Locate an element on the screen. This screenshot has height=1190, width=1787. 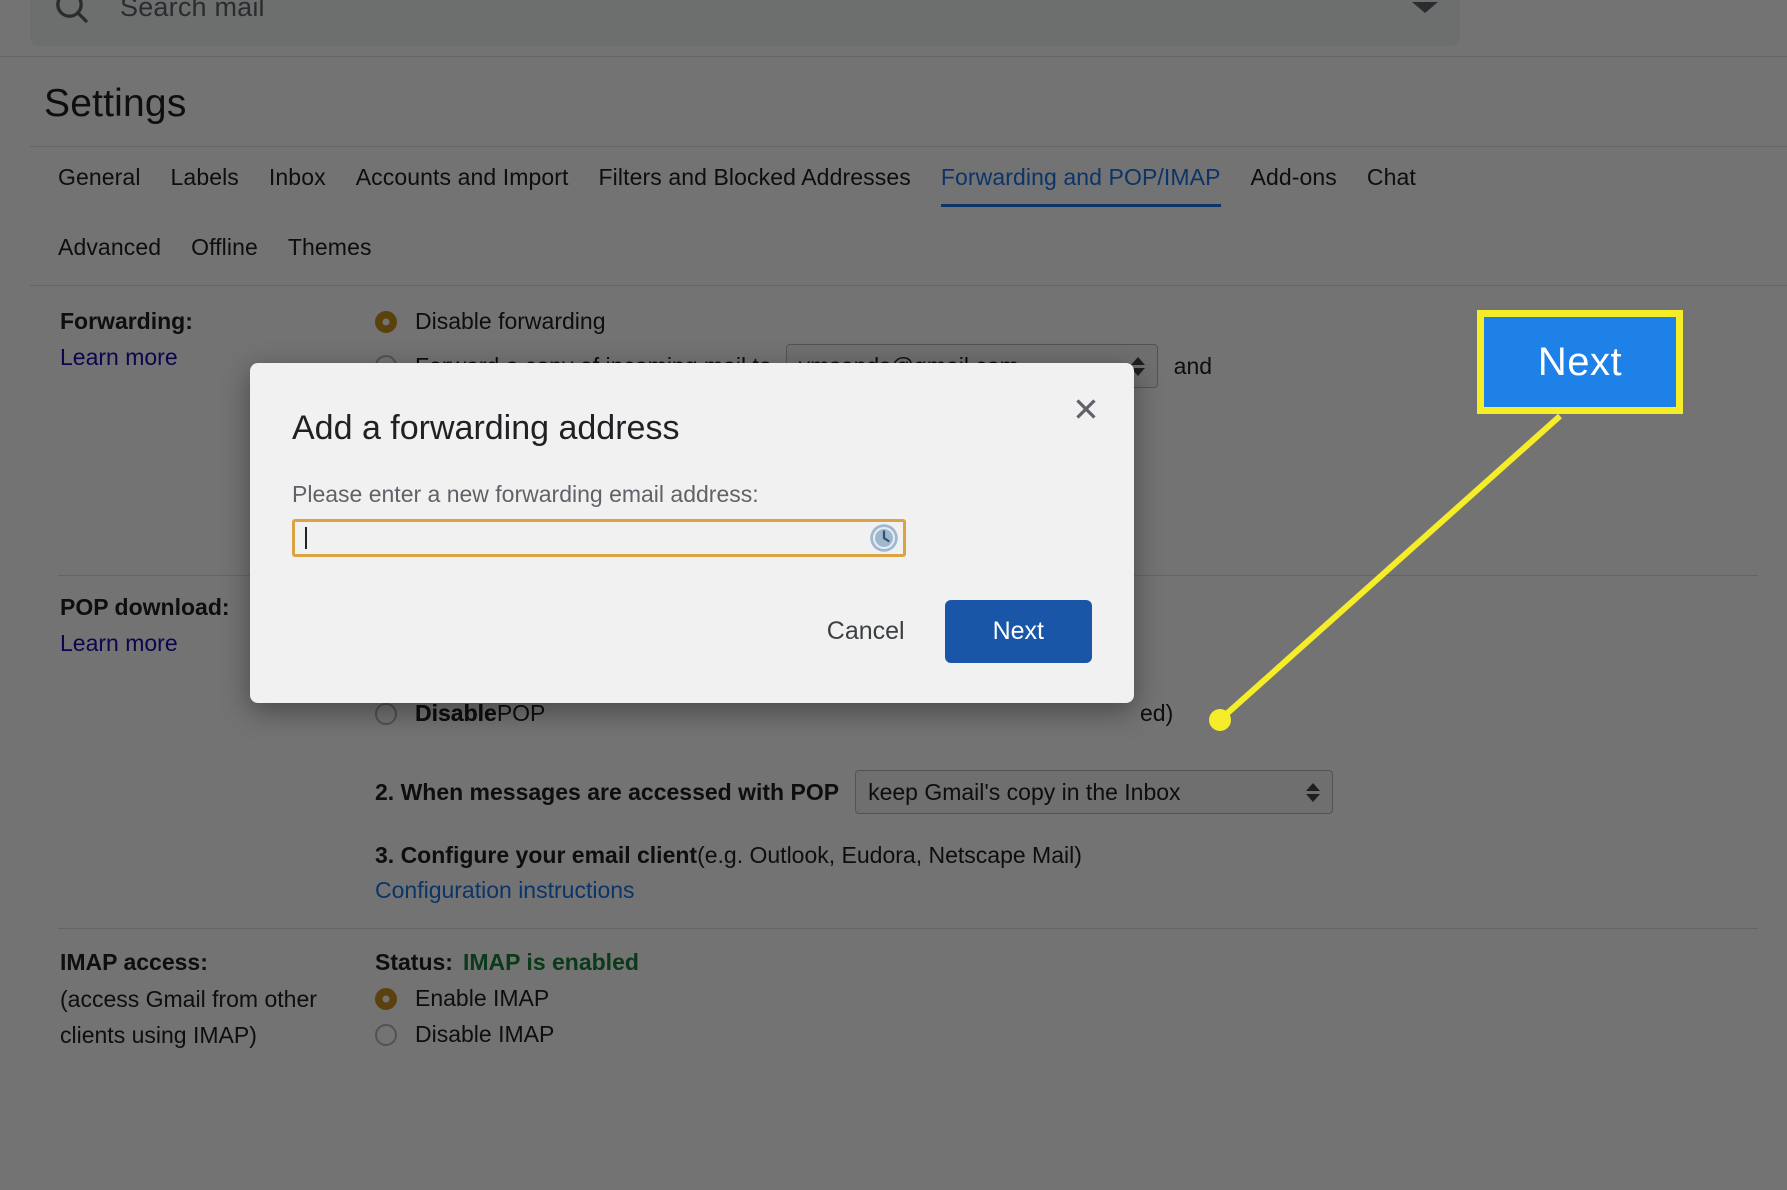
pop-step-3-suffix: (e.g. Outlook, Eudora, Netscape Mail) is located at coordinates (889, 855).